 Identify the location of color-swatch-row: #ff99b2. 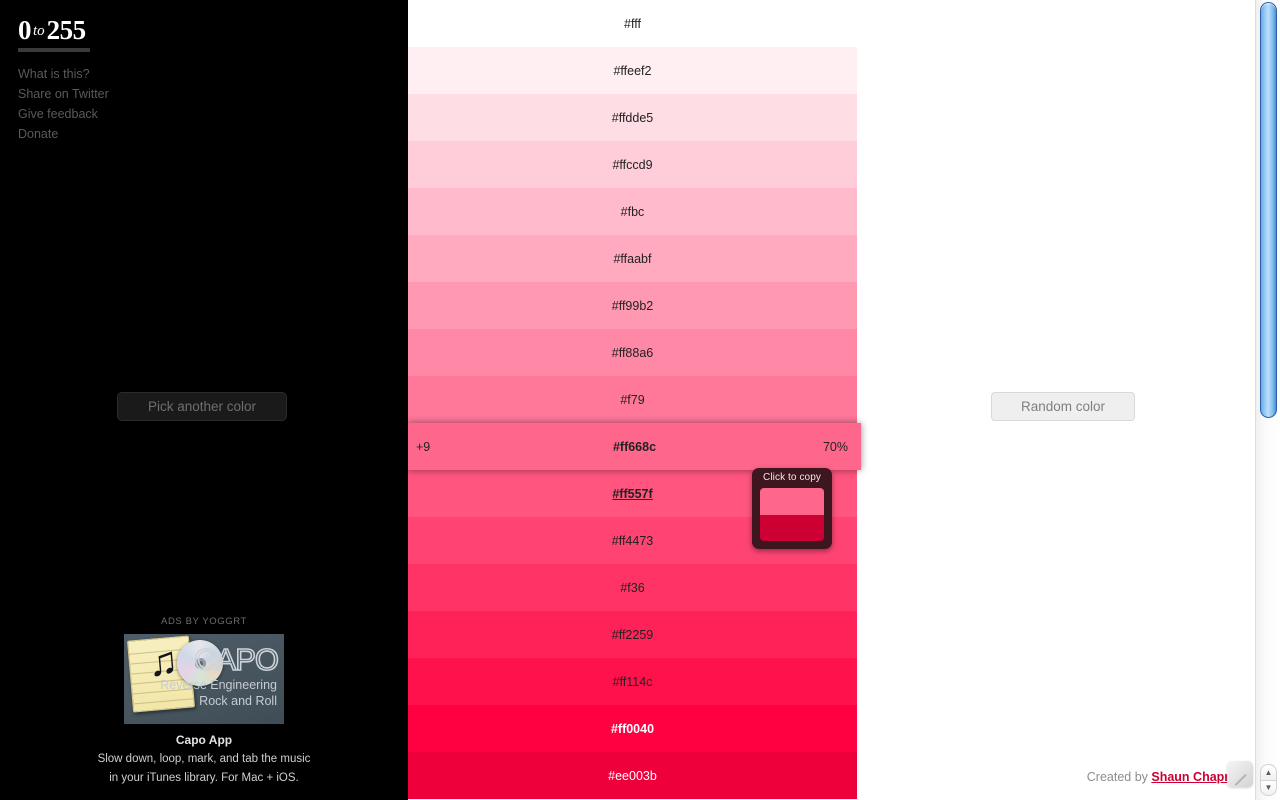
(632, 305).